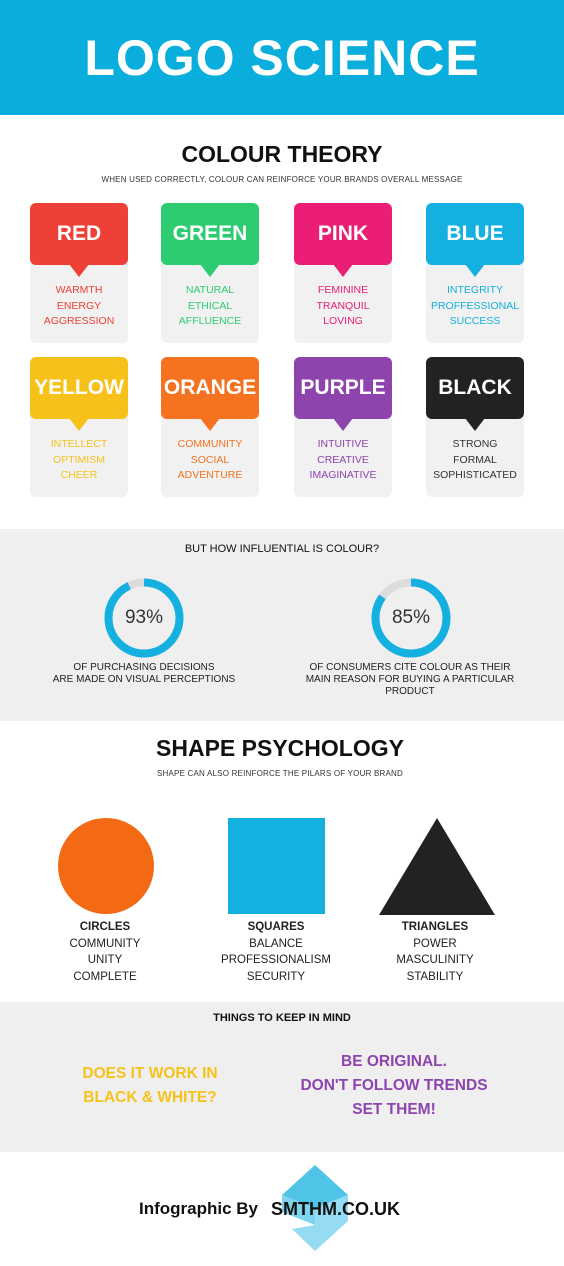 The height and width of the screenshot is (1266, 564). I want to click on colour-name: YELLOW, so click(79, 387).